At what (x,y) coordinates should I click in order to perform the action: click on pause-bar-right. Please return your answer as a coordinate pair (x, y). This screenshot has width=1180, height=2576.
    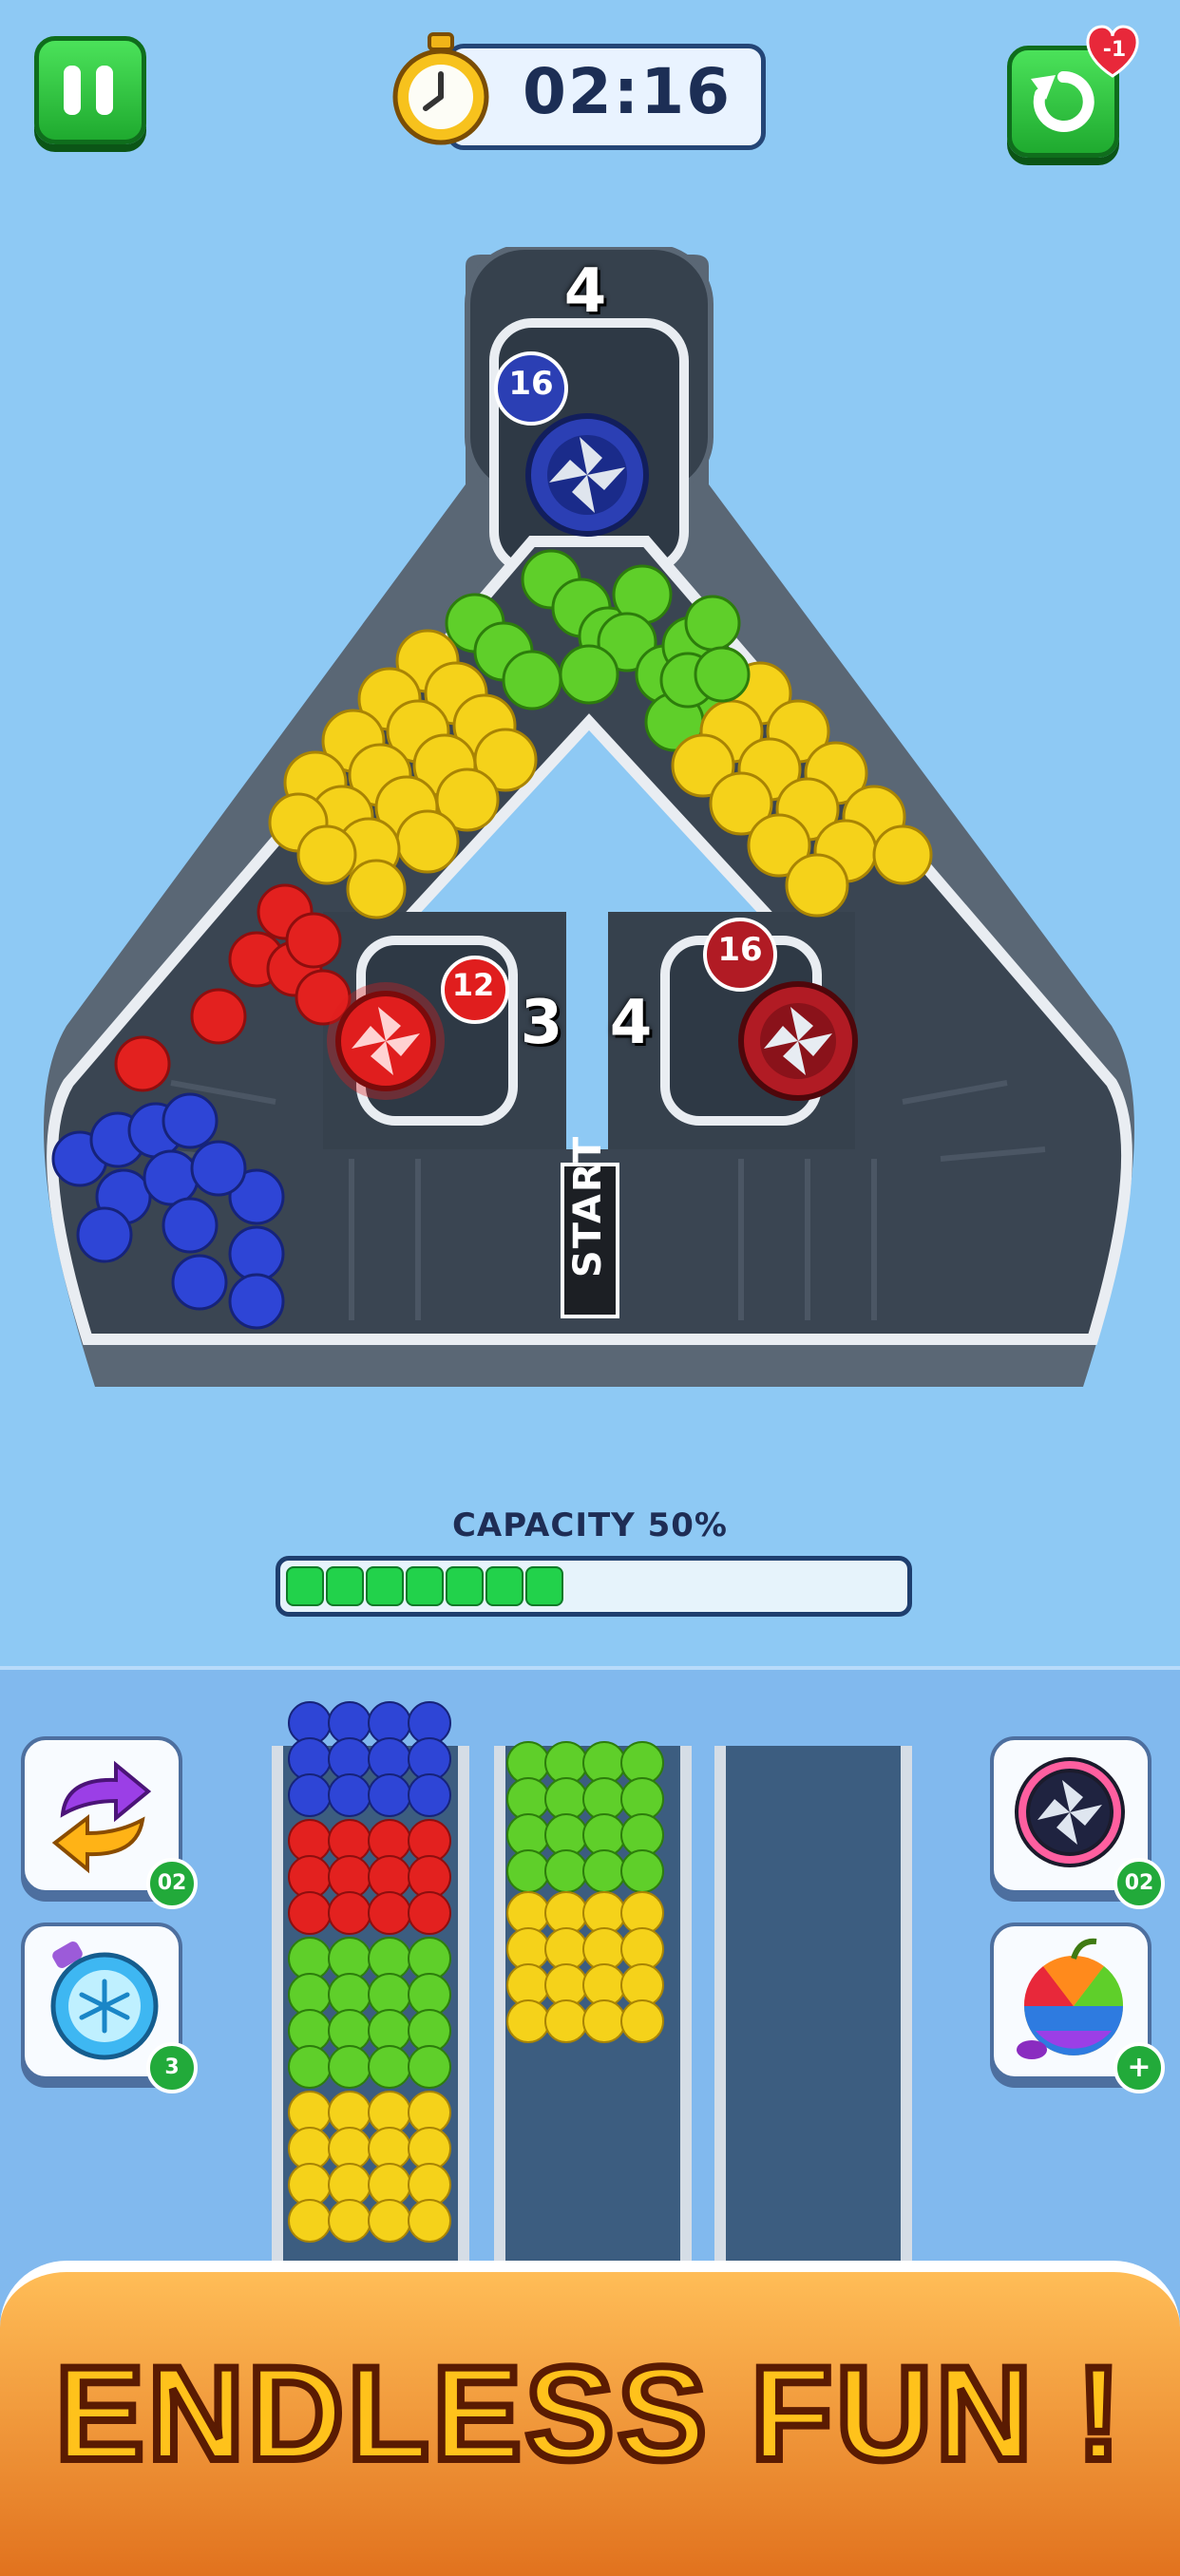
    Looking at the image, I should click on (104, 90).